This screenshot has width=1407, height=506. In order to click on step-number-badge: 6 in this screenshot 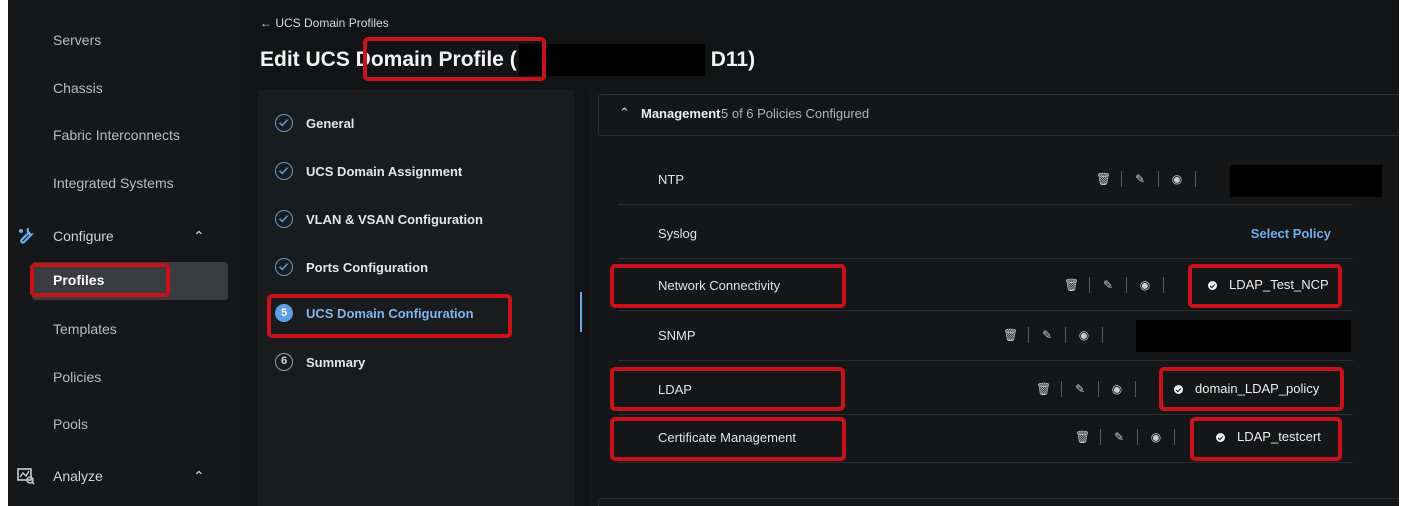, I will do `click(284, 362)`.